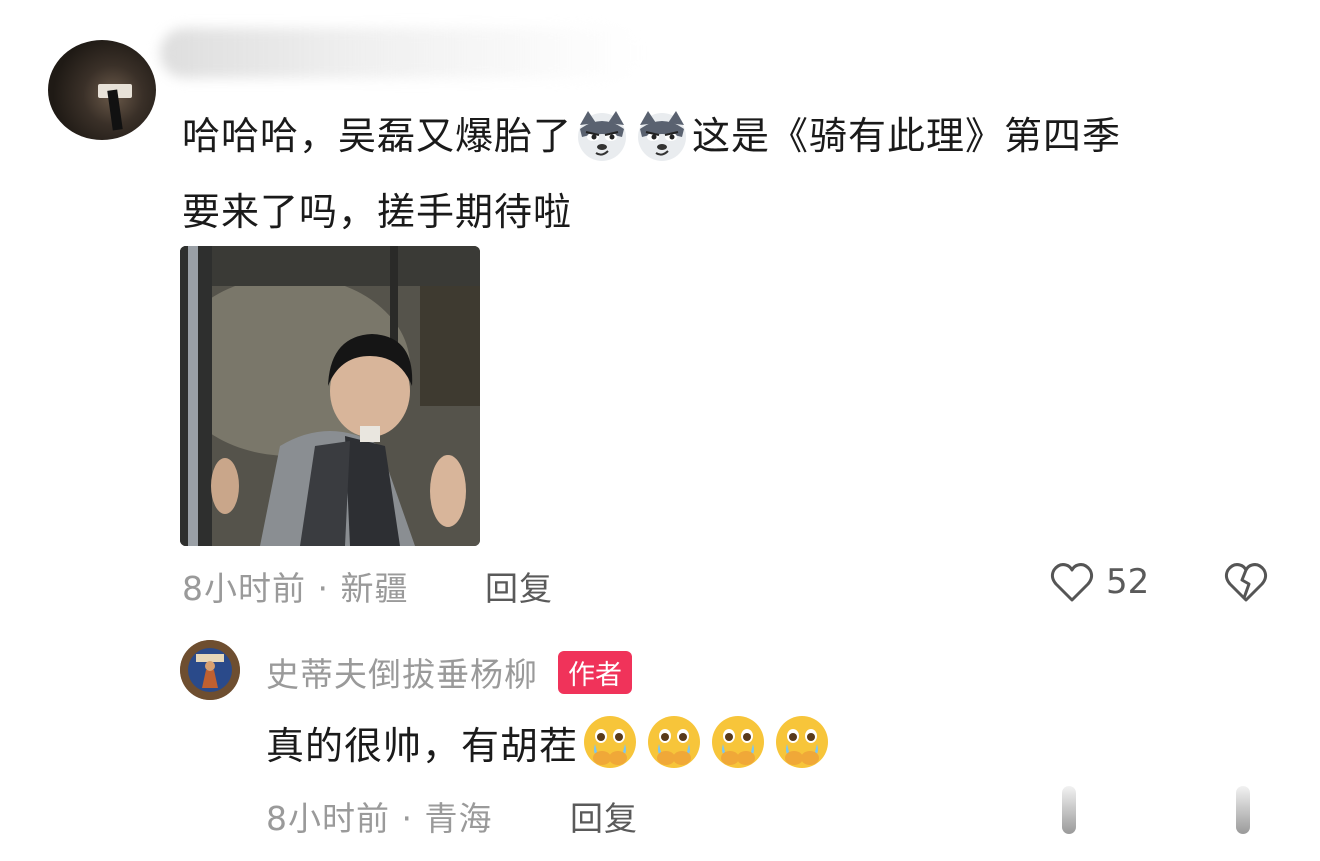  What do you see at coordinates (377, 212) in the screenshot?
I see `comment-text-part3: 要来了吗，搓手期待啦` at bounding box center [377, 212].